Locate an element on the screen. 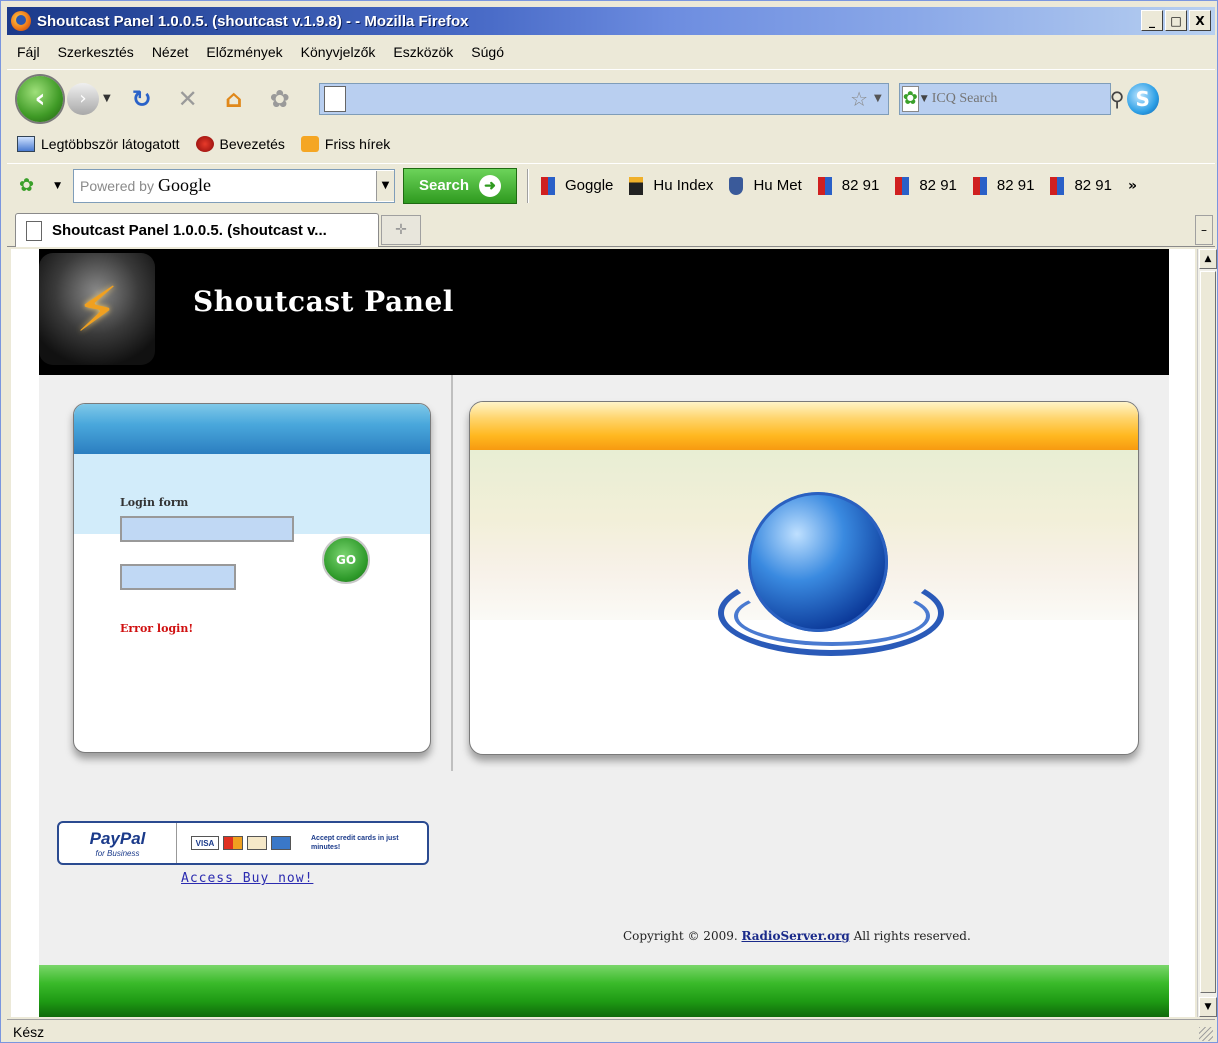 This screenshot has height=1043, width=1218. scrollbar-thumb is located at coordinates (1208, 632).